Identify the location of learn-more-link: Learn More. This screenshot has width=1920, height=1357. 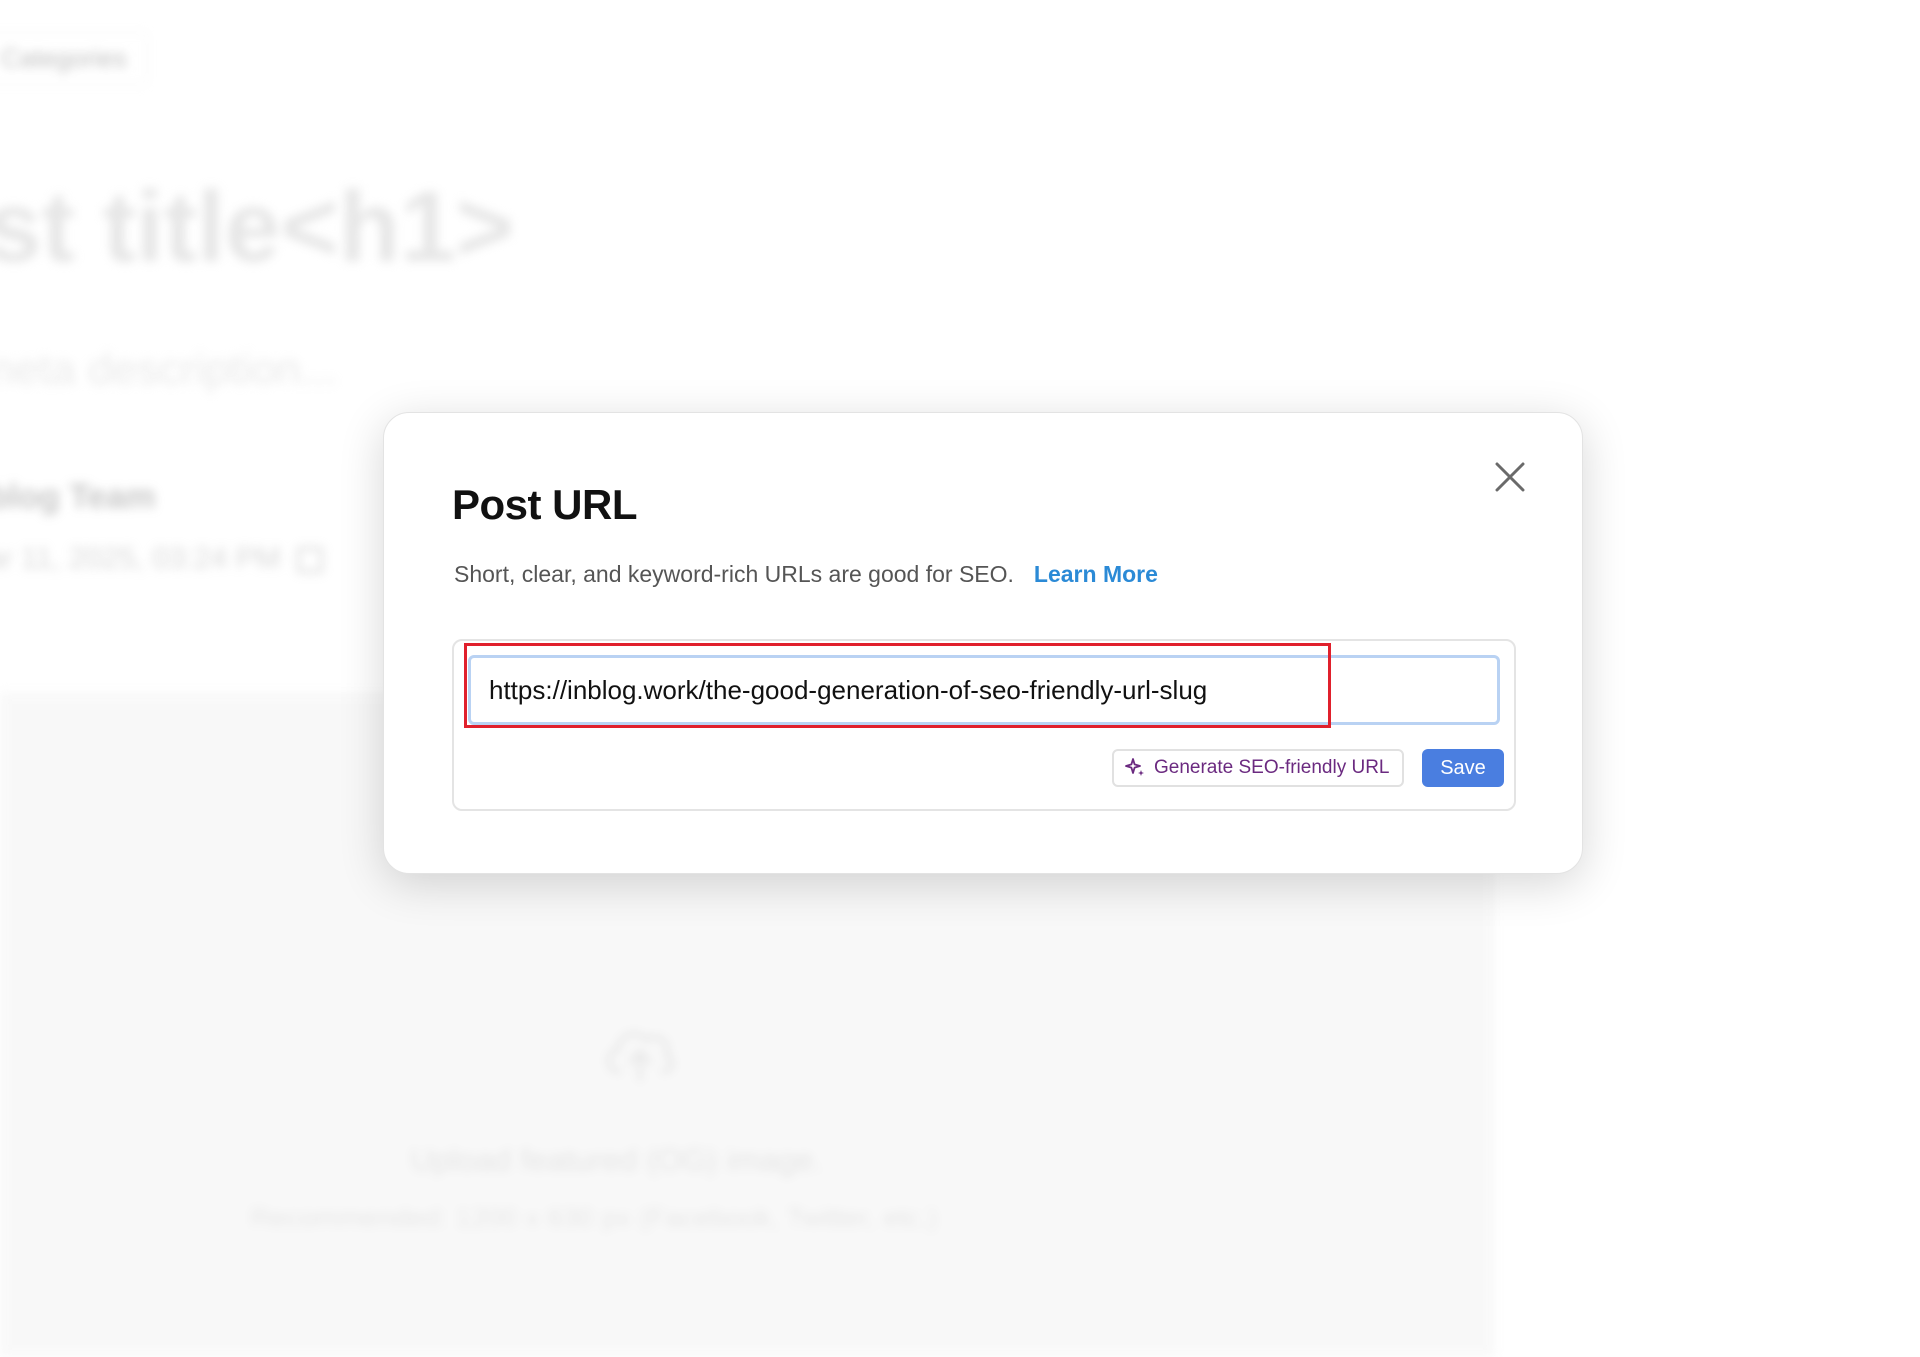
(1096, 574).